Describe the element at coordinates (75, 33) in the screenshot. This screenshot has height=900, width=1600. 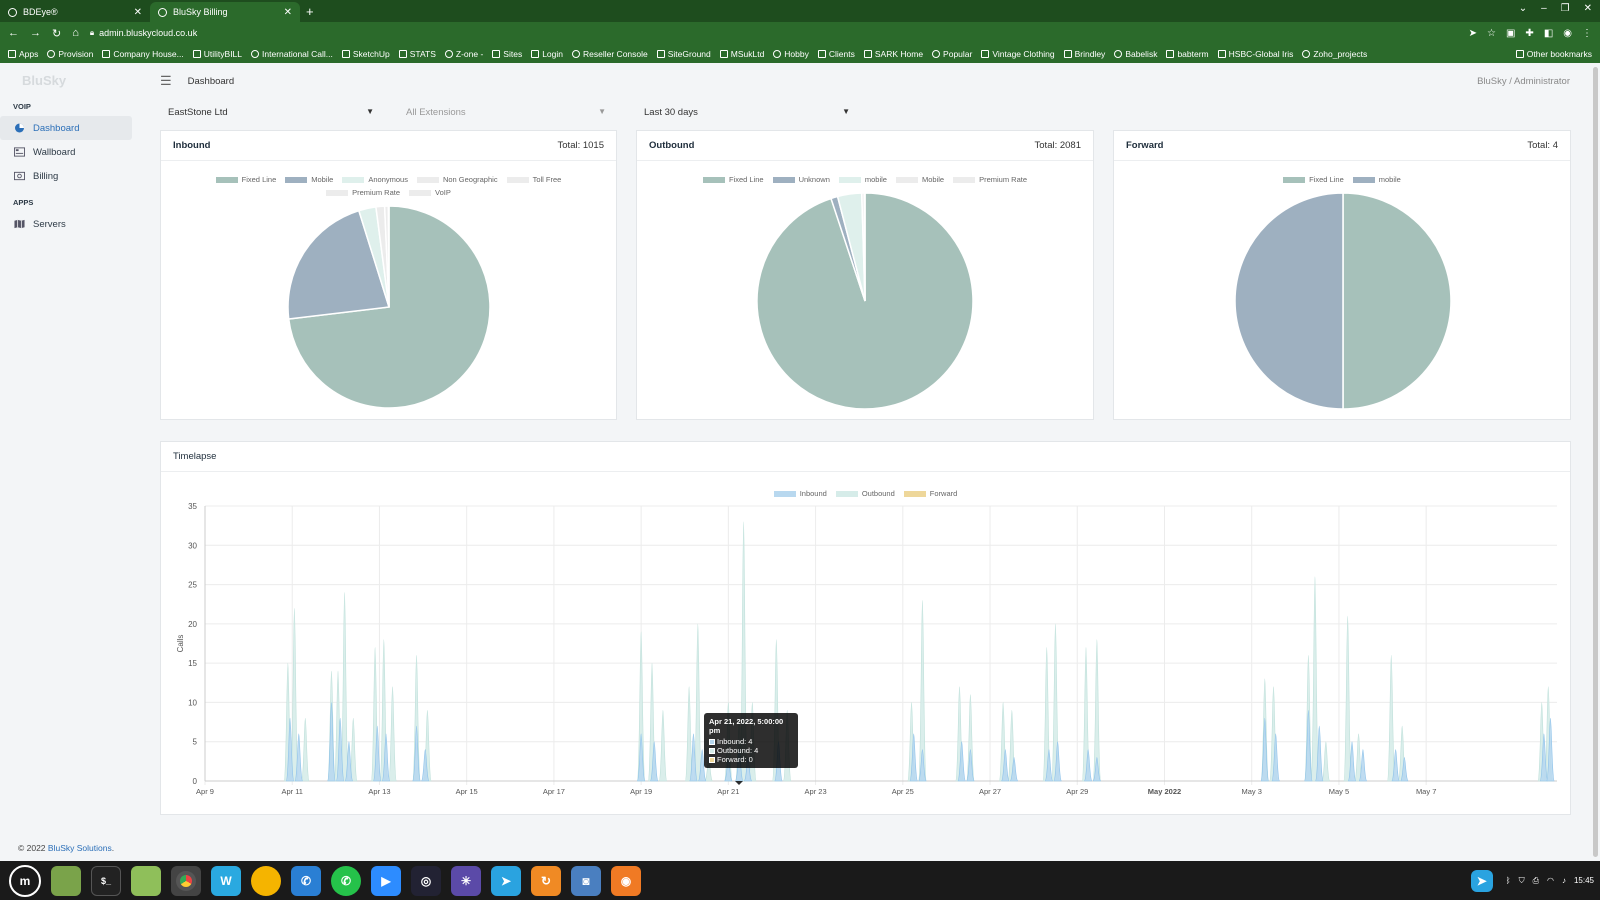
I see `home-icon: ⌂` at that location.